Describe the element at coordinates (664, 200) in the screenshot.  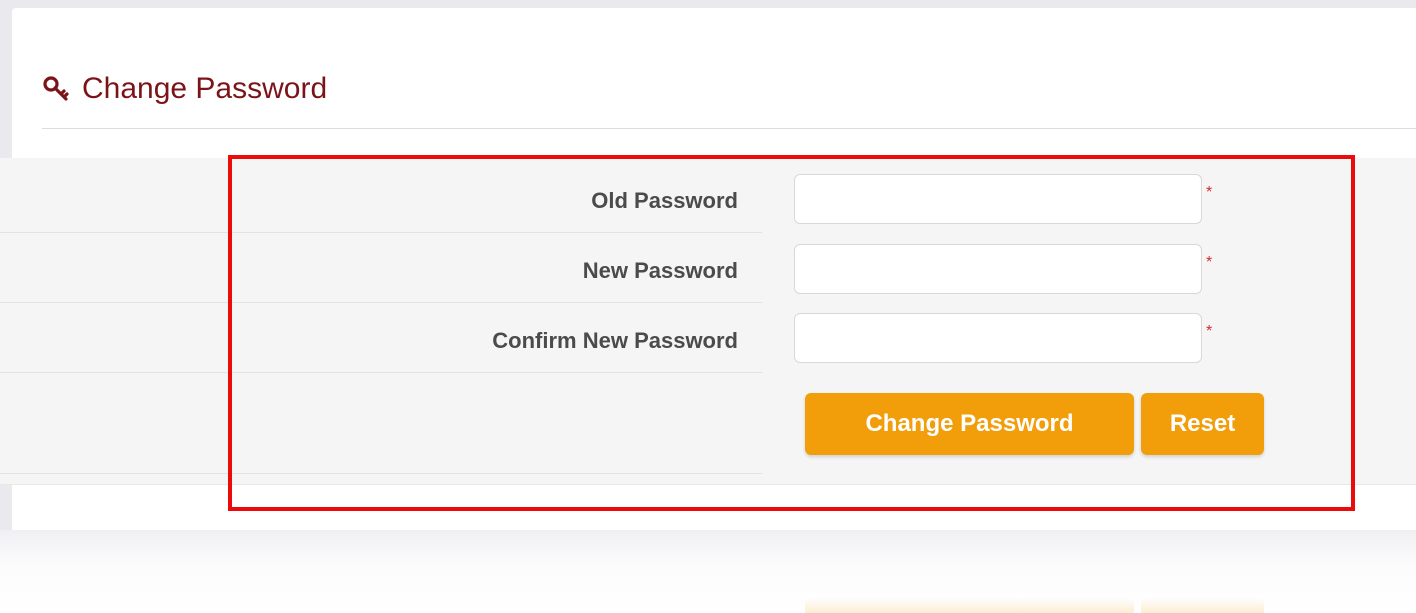
I see `old-password-label: Old Password` at that location.